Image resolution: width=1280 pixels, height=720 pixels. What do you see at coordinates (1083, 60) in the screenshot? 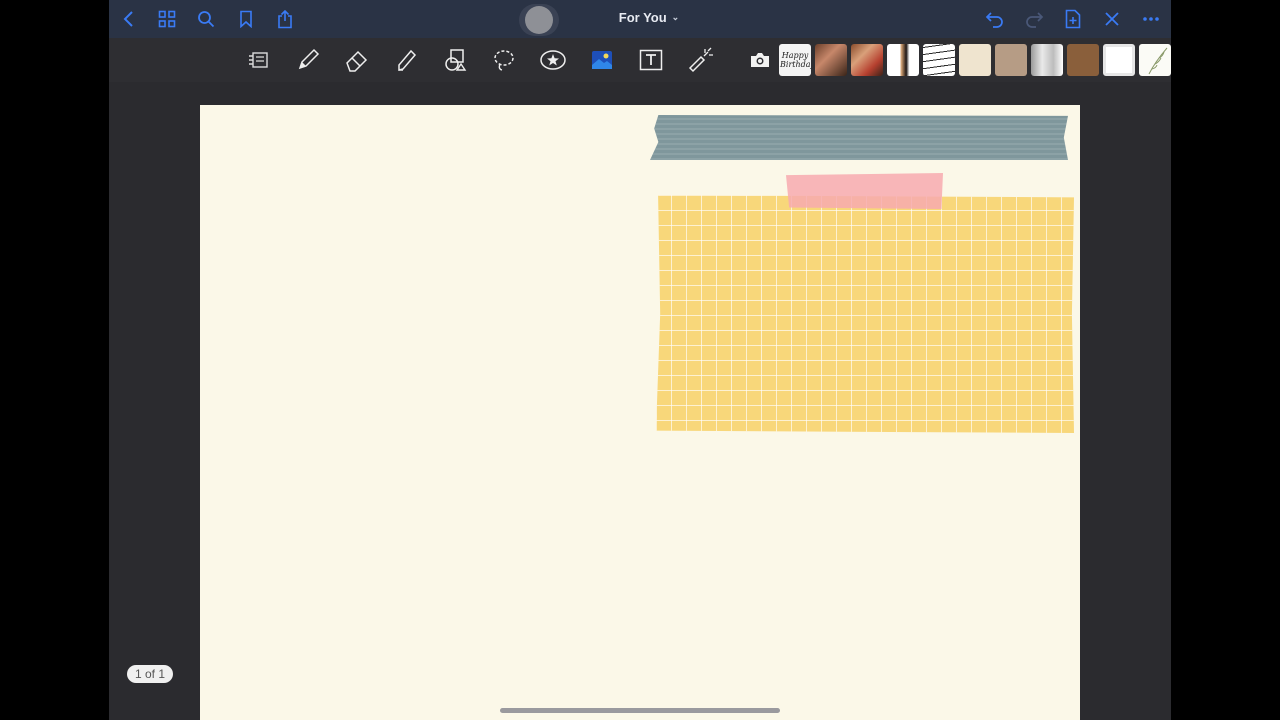
I see `sticker-kraft-paper` at bounding box center [1083, 60].